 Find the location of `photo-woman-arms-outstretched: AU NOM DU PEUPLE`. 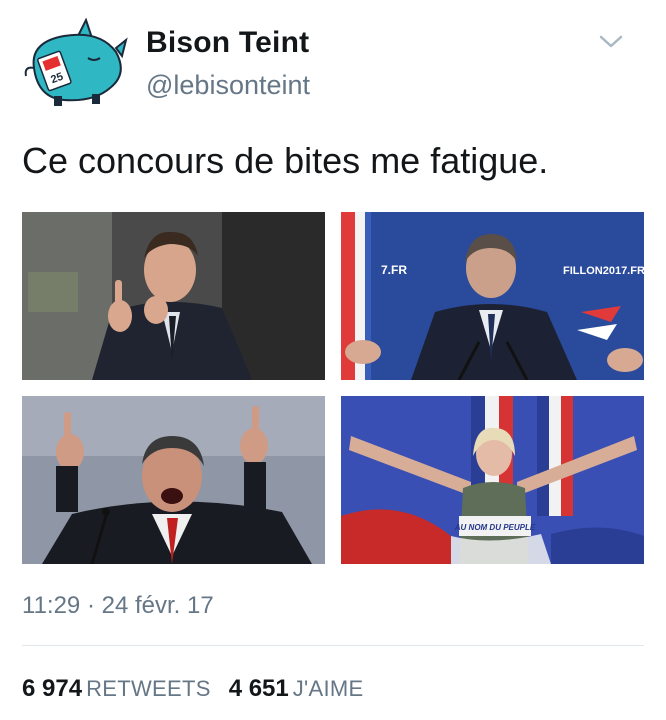

photo-woman-arms-outstretched: AU NOM DU PEUPLE is located at coordinates (492, 480).